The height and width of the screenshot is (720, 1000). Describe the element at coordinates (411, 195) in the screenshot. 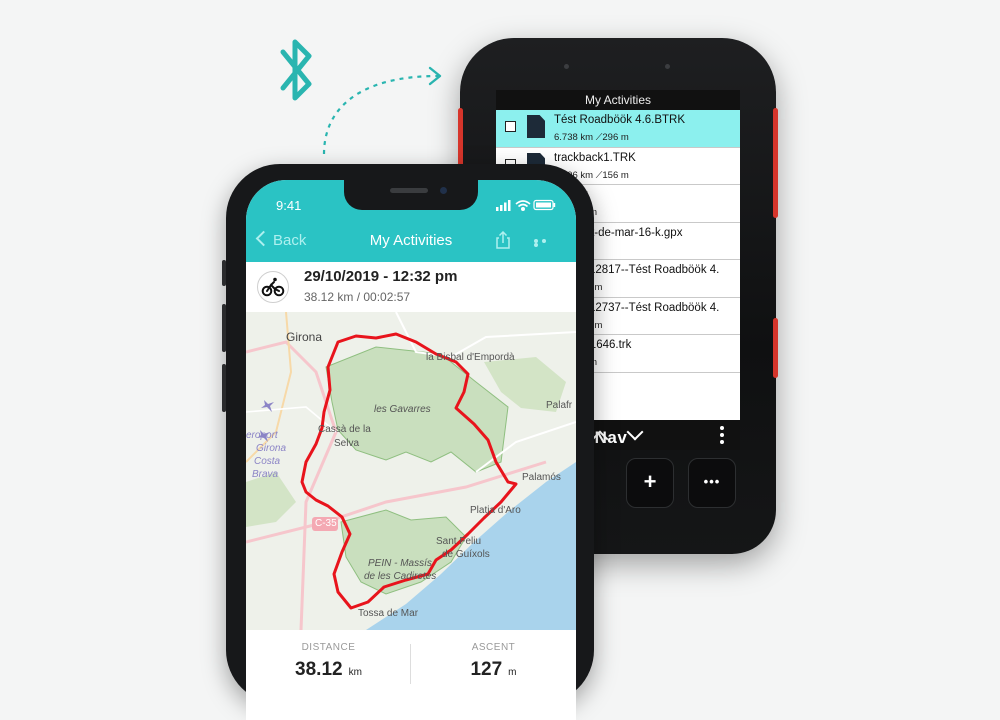

I see `phone-notch` at that location.